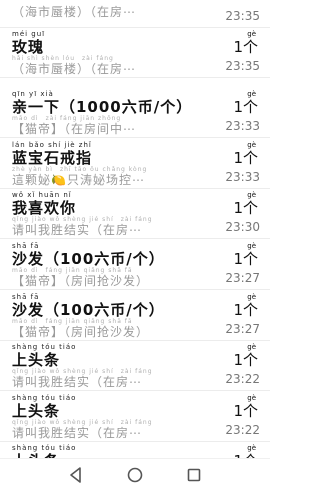  What do you see at coordinates (242, 227) in the screenshot?
I see `gift-time: 23:30` at bounding box center [242, 227].